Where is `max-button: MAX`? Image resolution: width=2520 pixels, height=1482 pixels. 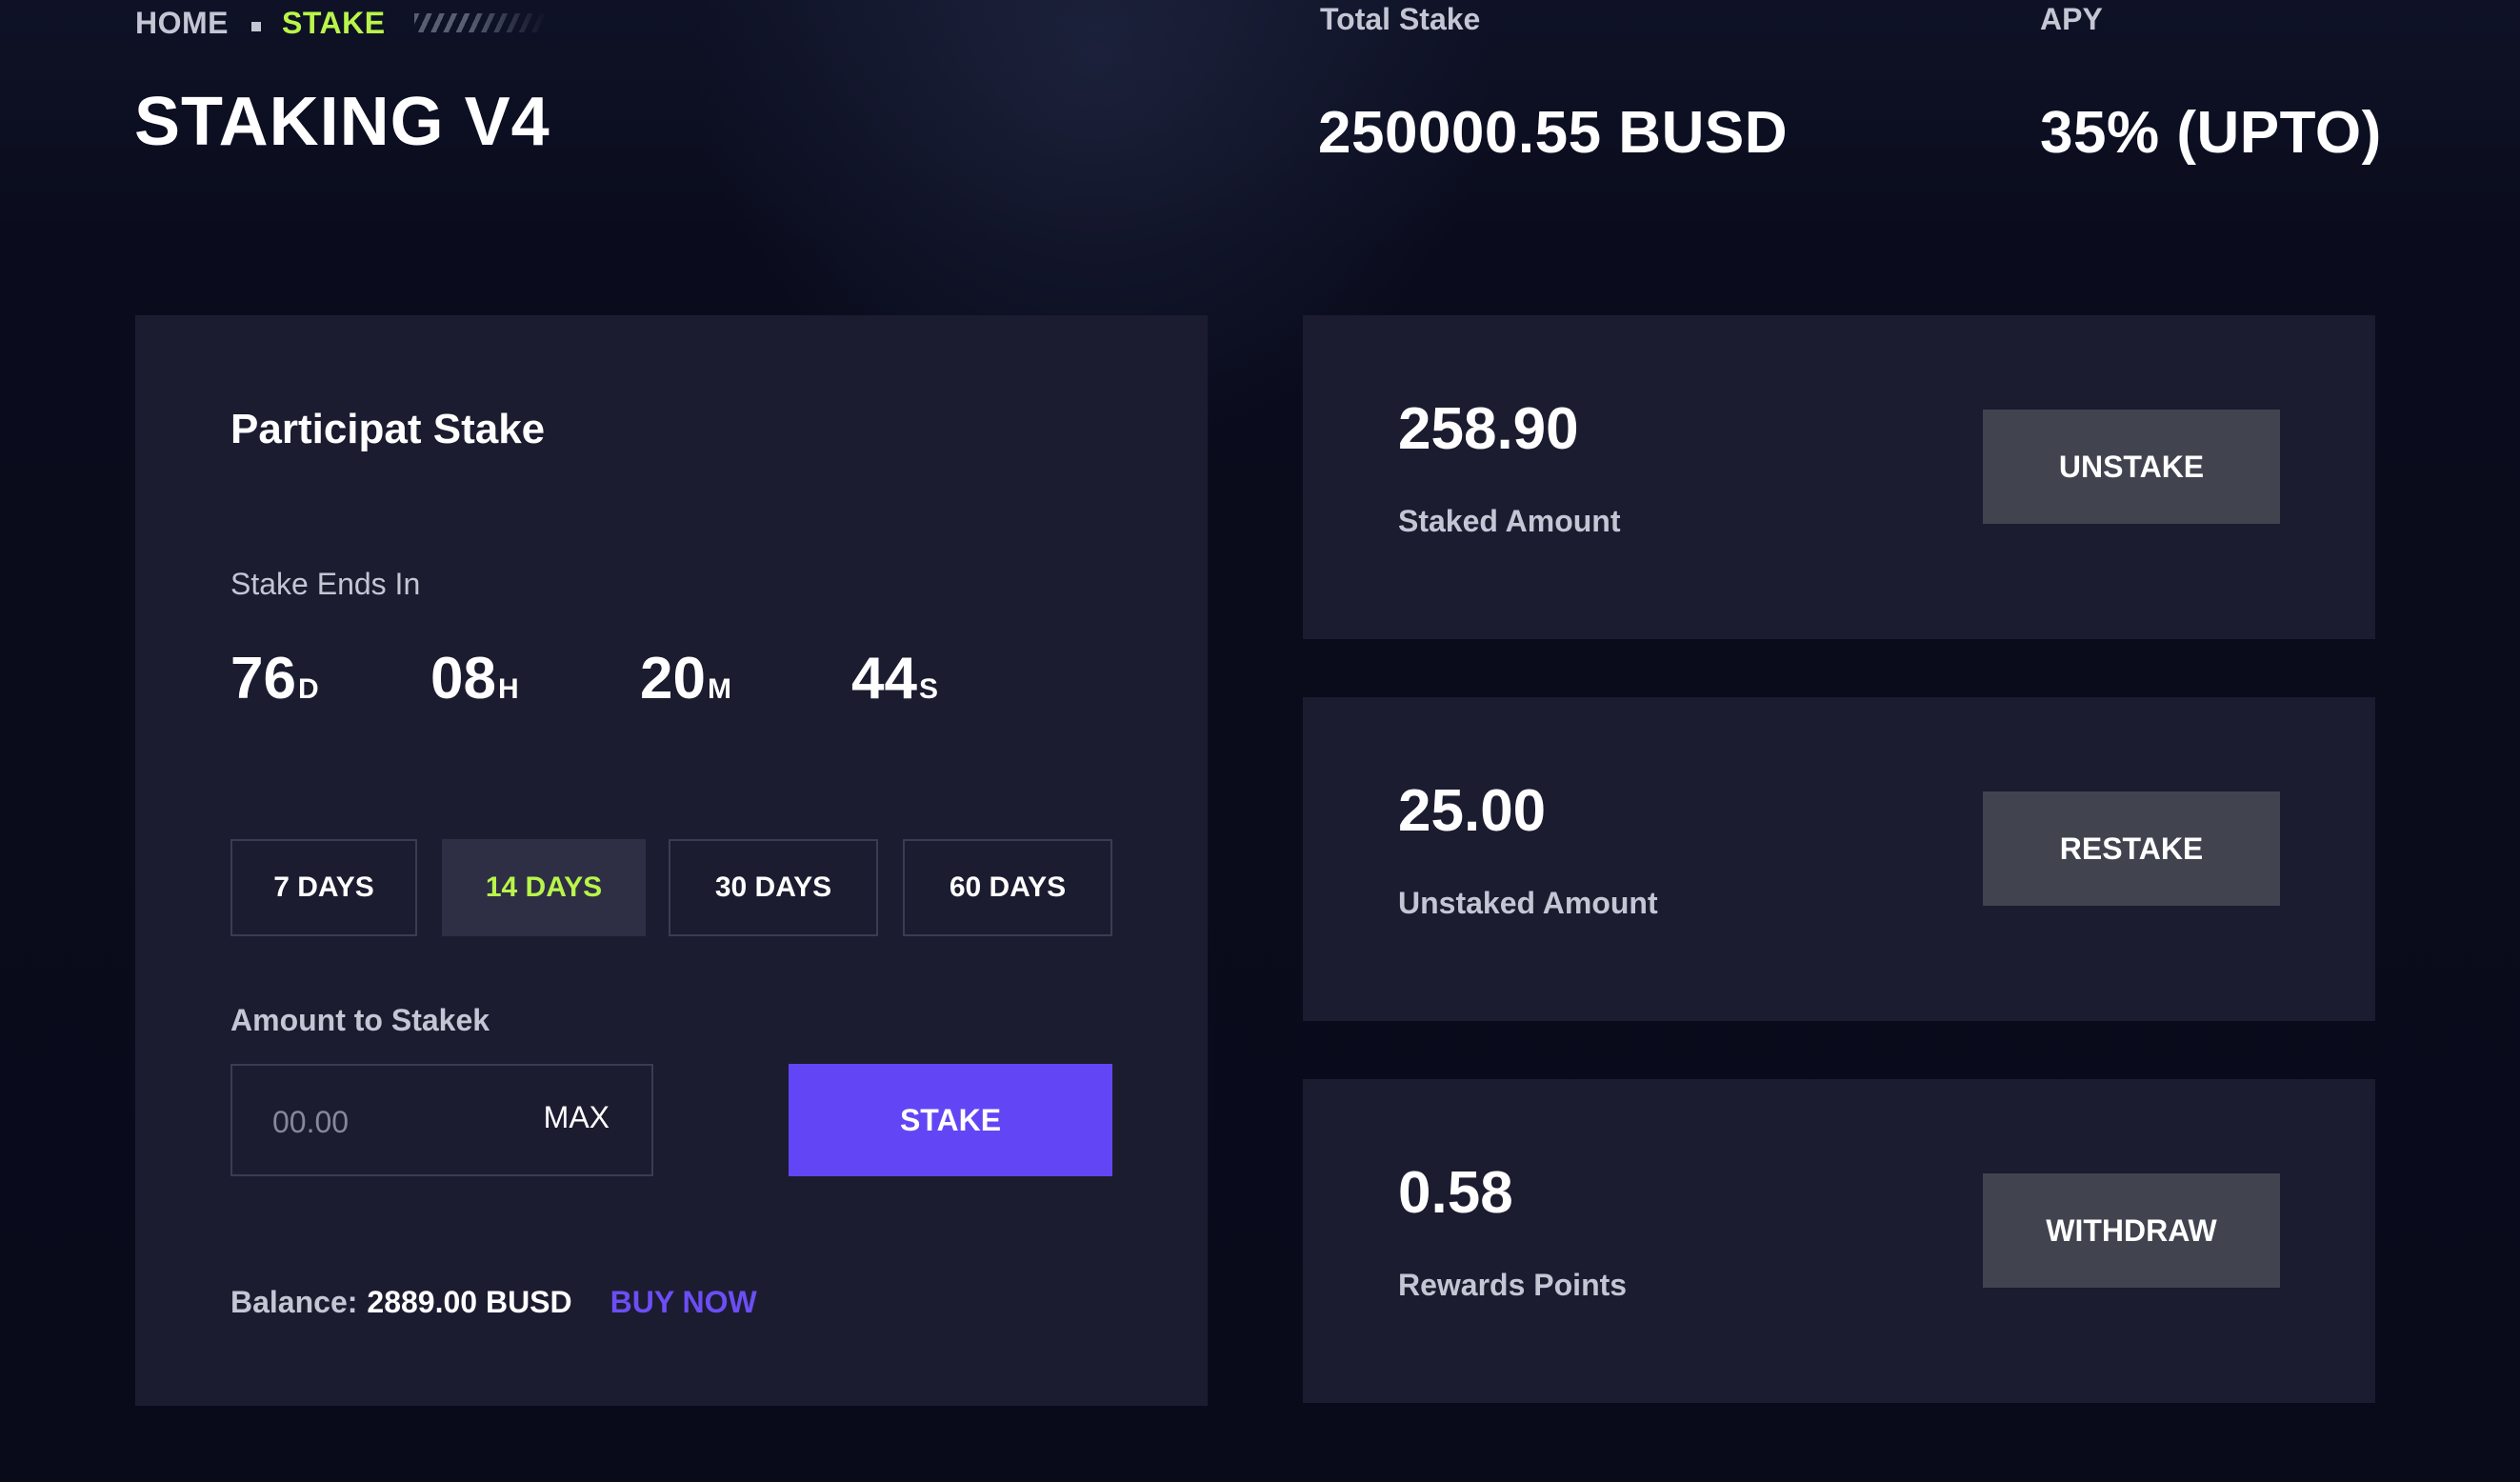
max-button: MAX is located at coordinates (577, 1117).